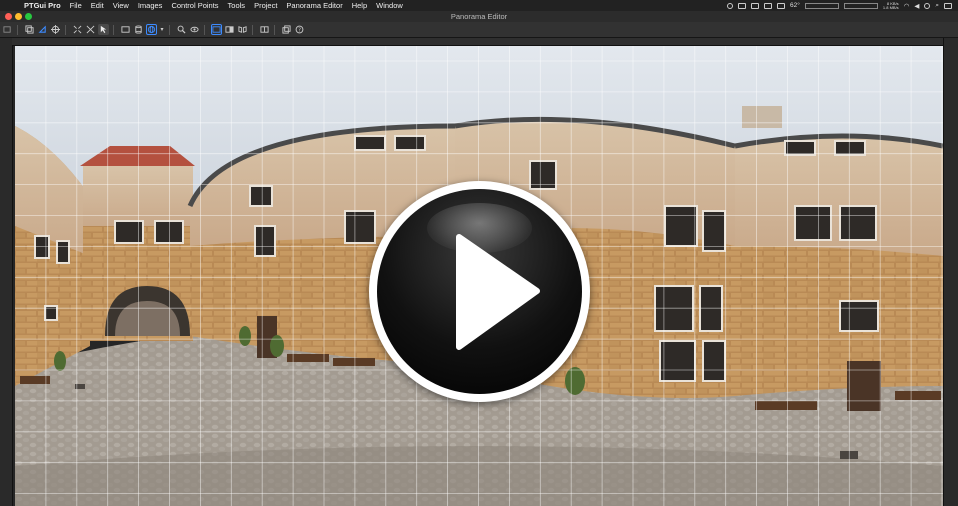 Image resolution: width=958 pixels, height=506 pixels. I want to click on control-center-icon, so click(948, 5).